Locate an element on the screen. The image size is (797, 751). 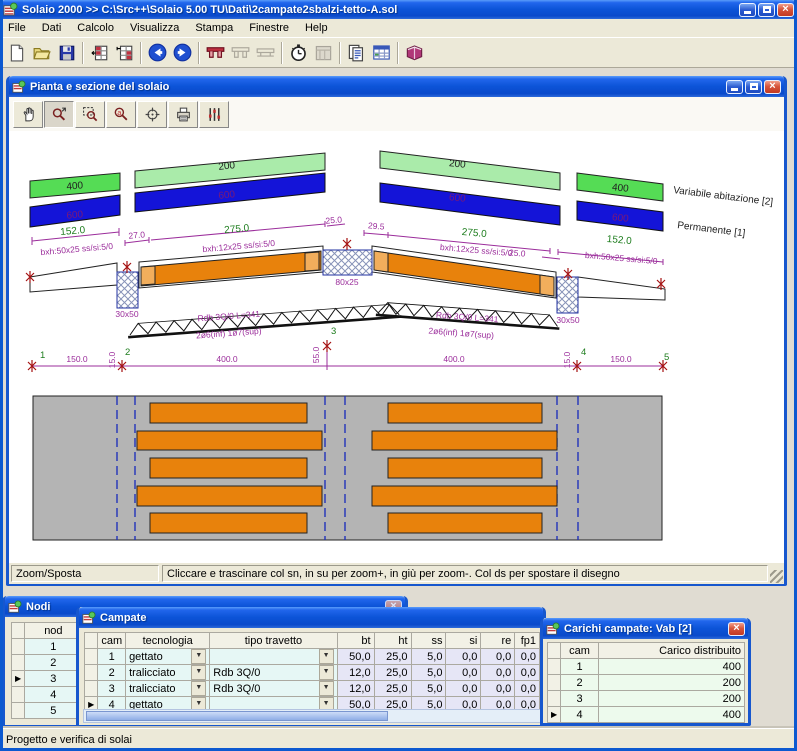
print-icon is located at coordinates (183, 114).